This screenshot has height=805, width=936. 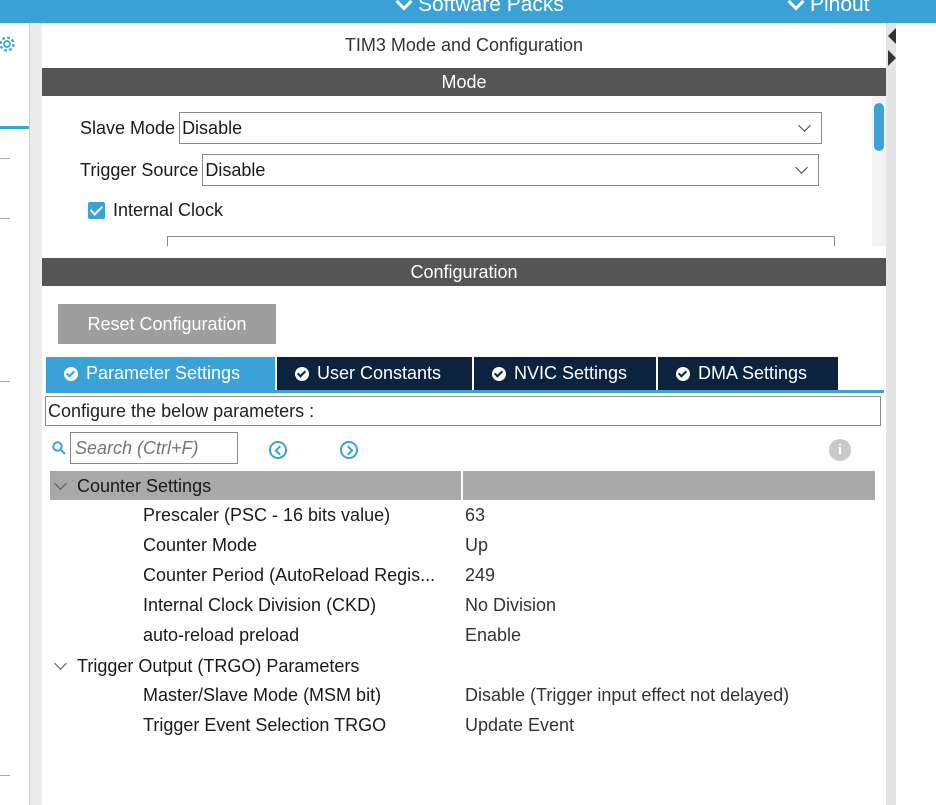 I want to click on param-value: Enable, so click(x=493, y=635).